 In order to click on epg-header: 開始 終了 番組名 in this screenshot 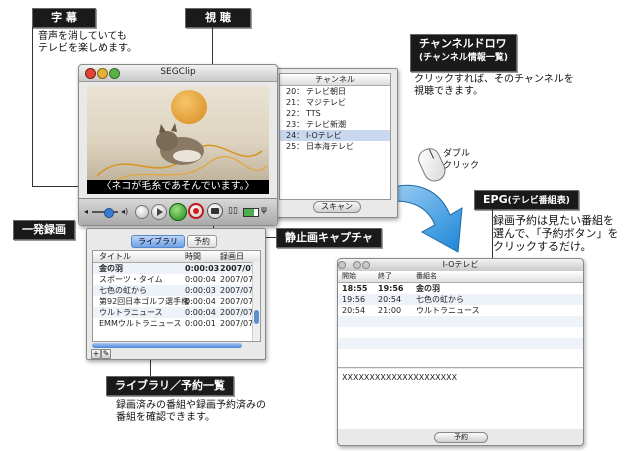, I will do `click(460, 277)`.